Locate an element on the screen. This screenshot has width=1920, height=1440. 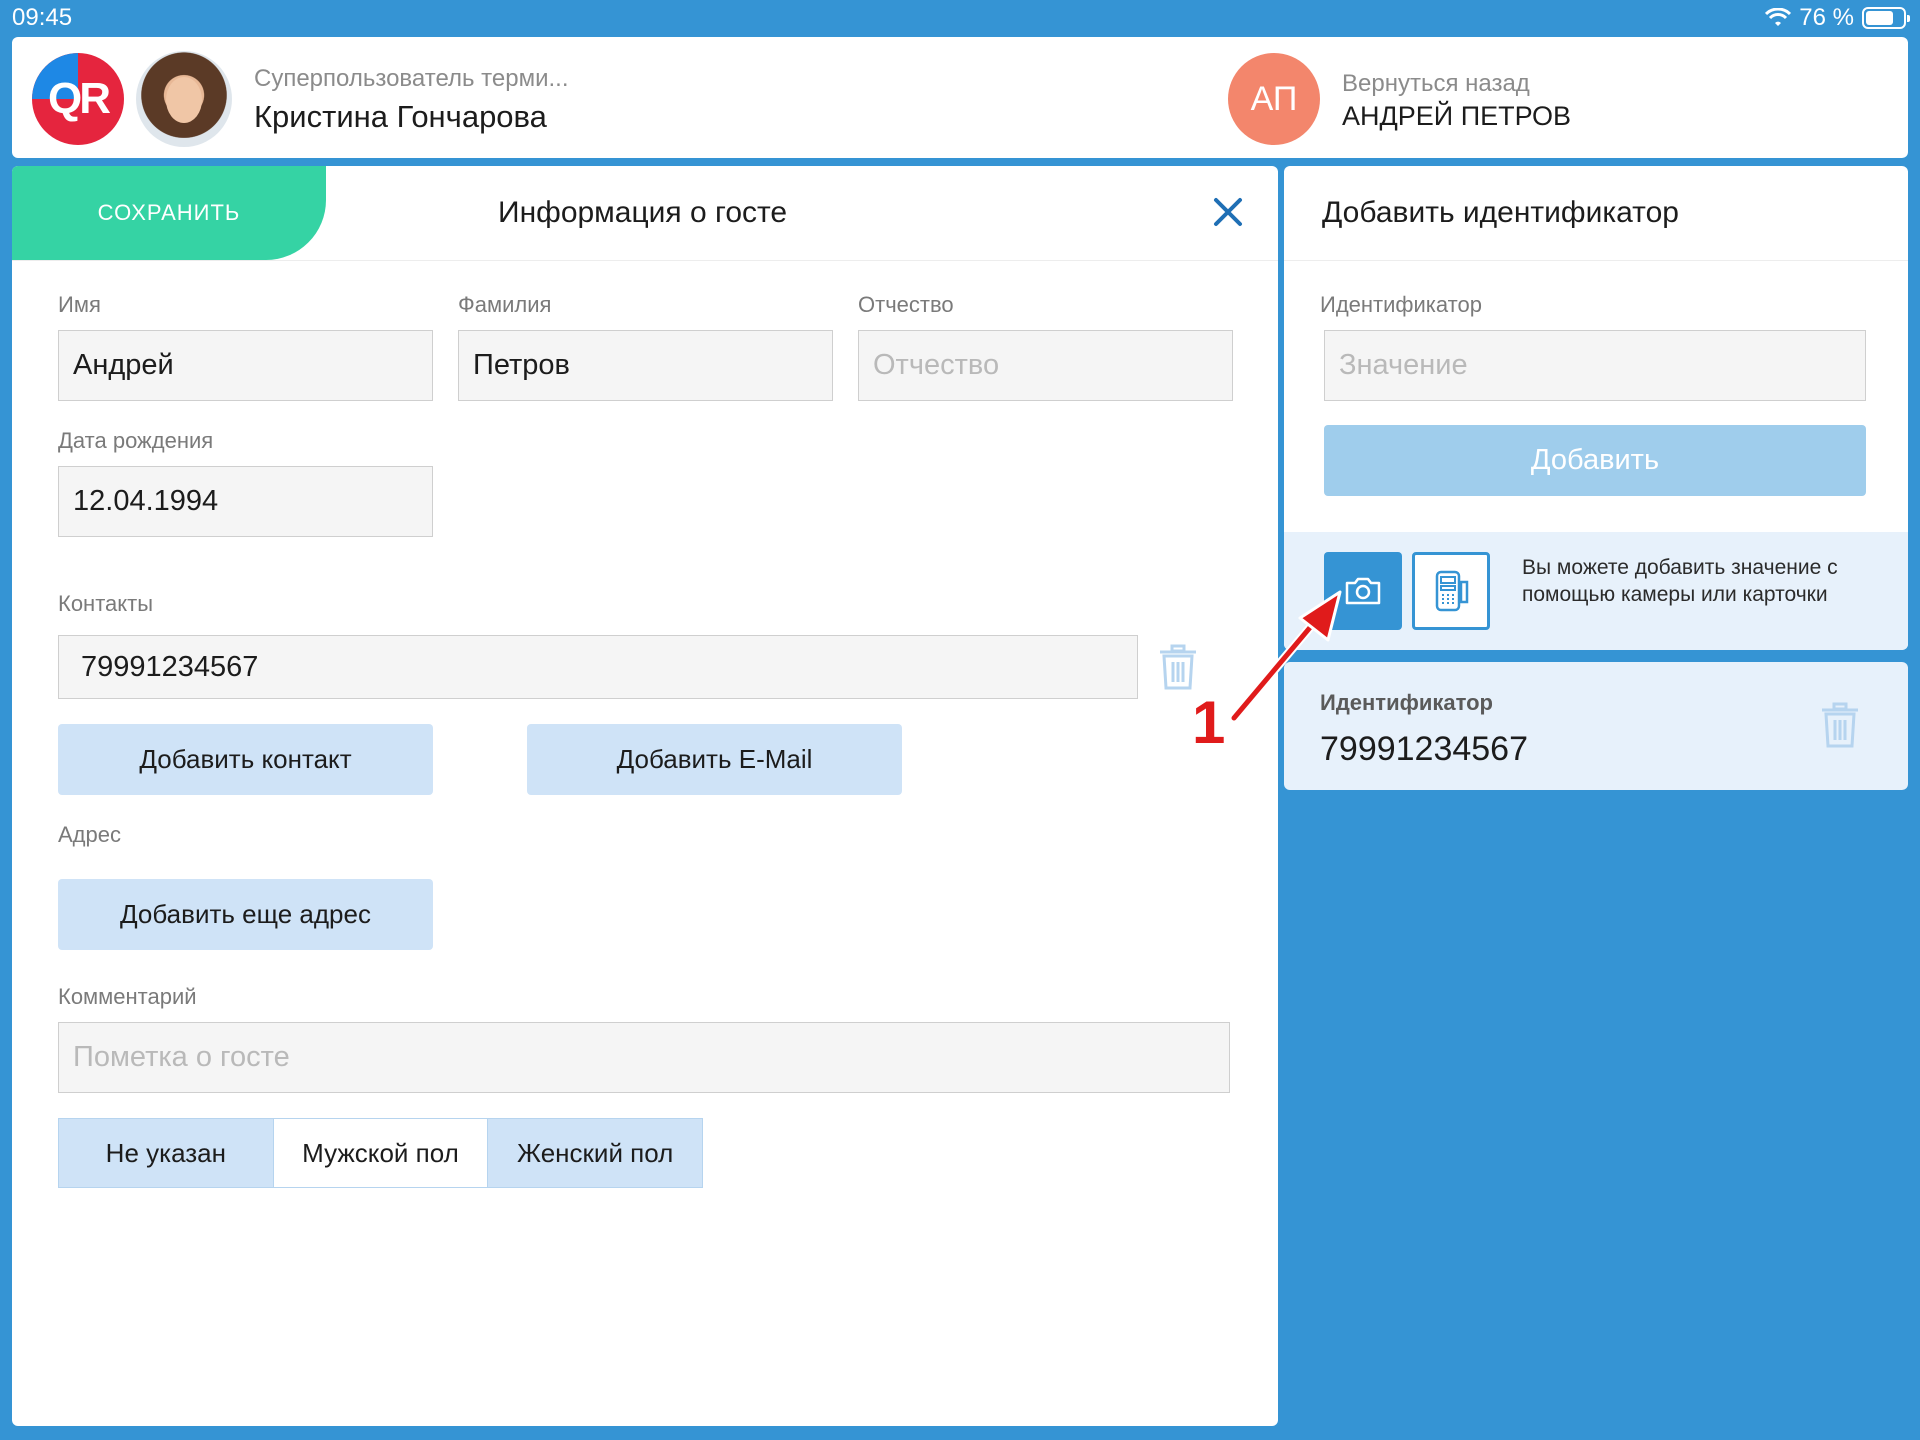
identifier-input: Значение is located at coordinates (1595, 365).